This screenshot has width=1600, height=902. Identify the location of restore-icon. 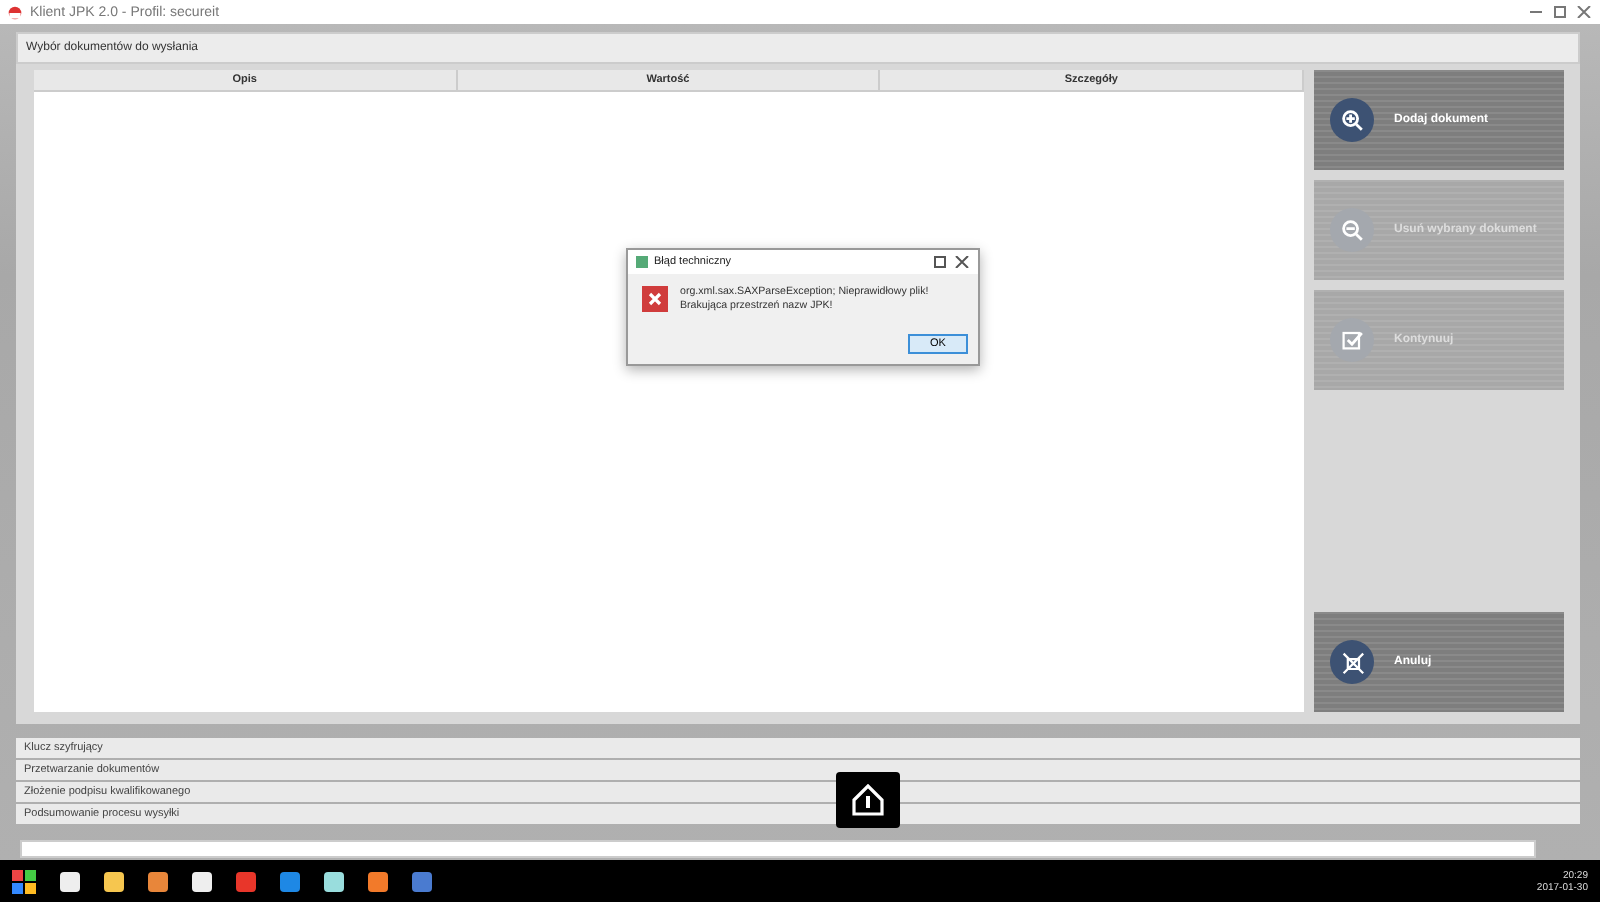
(1560, 12).